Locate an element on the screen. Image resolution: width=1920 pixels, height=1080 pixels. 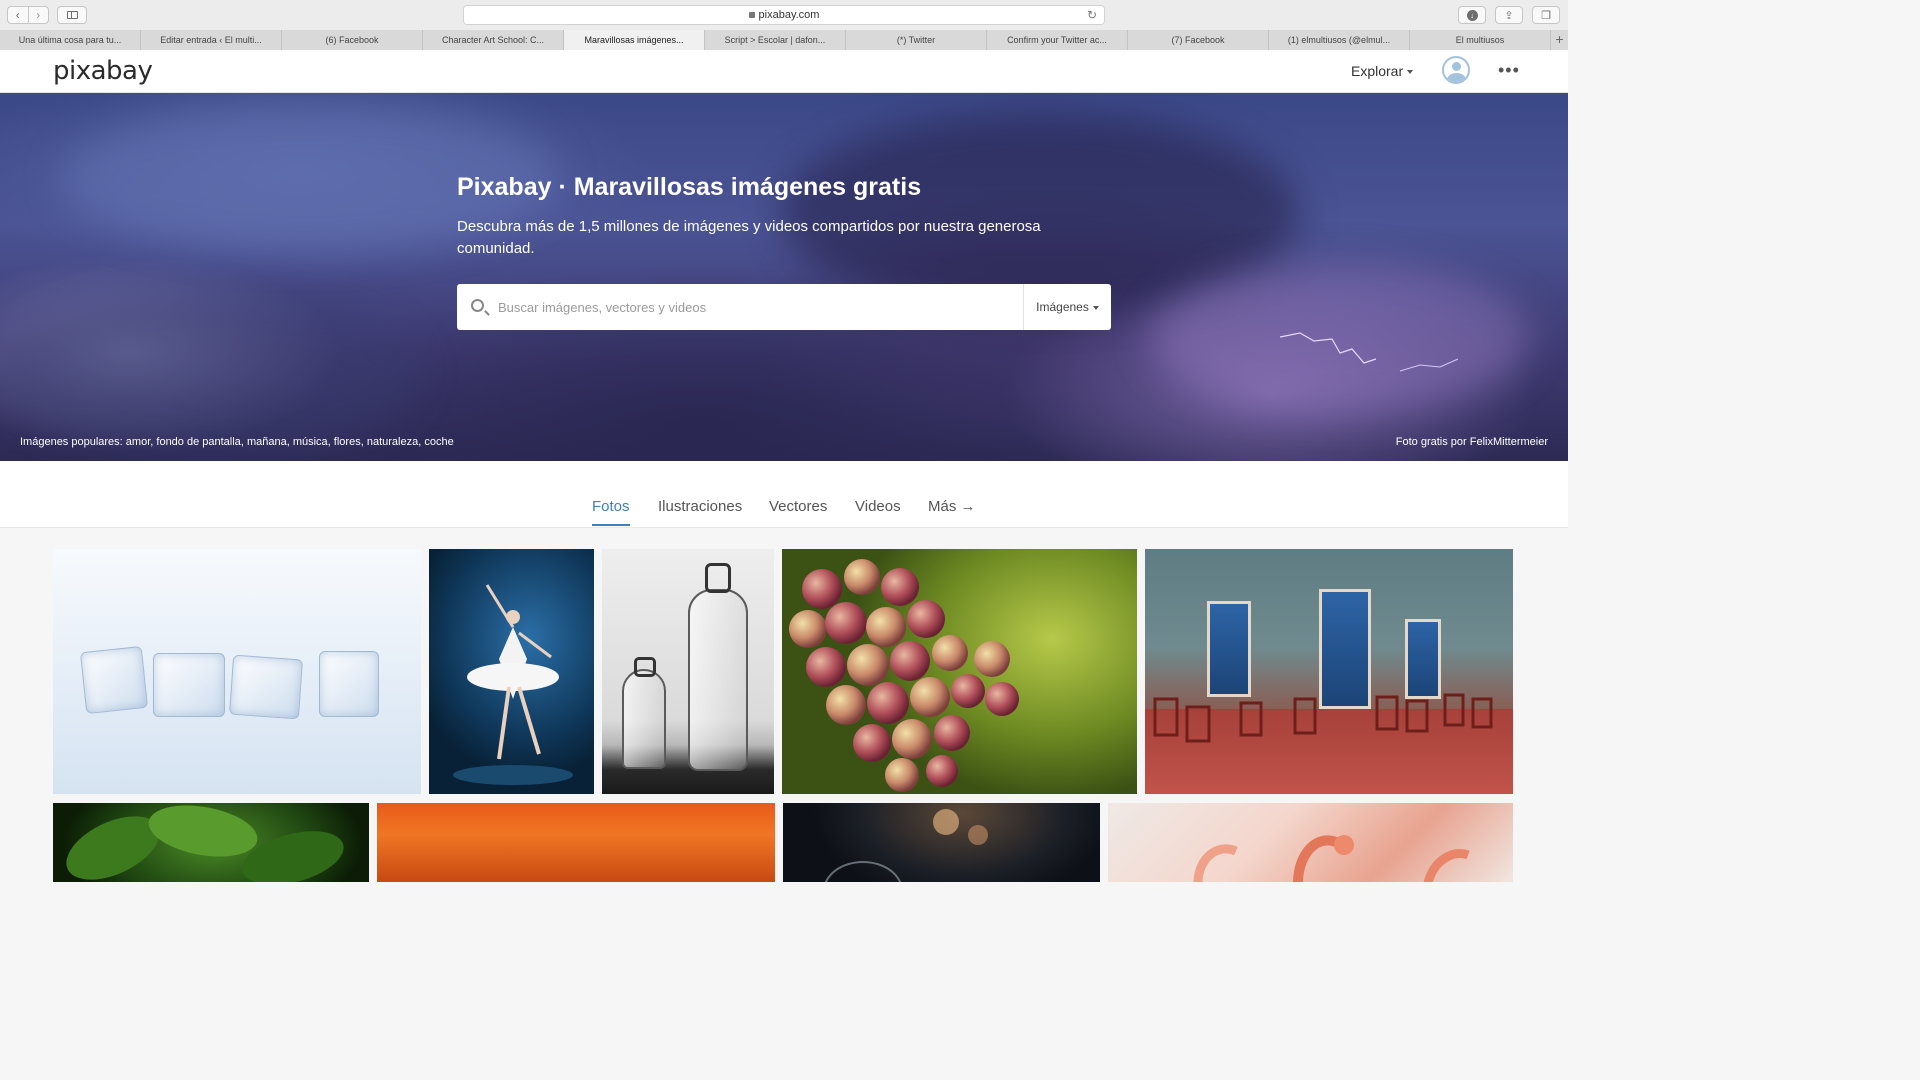
photo-basil is located at coordinates (211, 842).